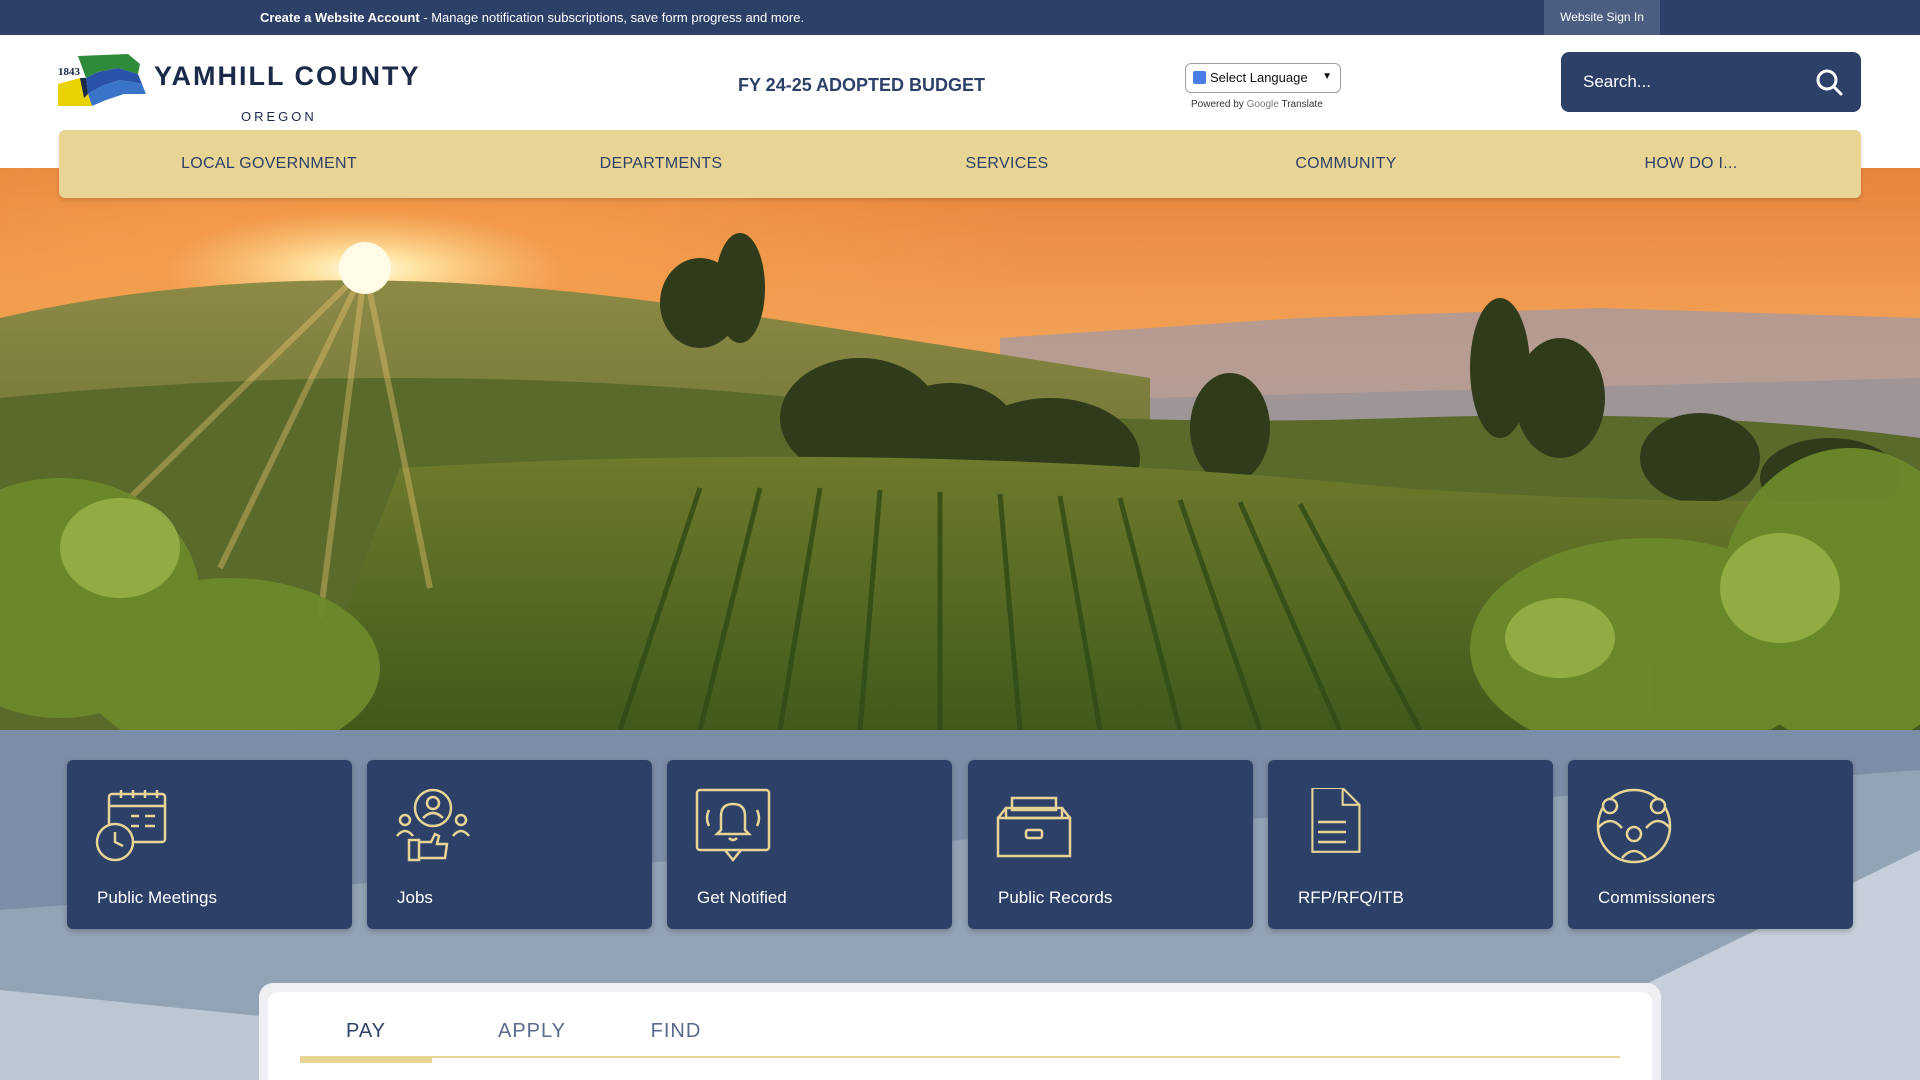 This screenshot has width=1920, height=1080. Describe the element at coordinates (269, 164) in the screenshot. I see `nav-local-government: LOCAL GOVERNMENT` at that location.